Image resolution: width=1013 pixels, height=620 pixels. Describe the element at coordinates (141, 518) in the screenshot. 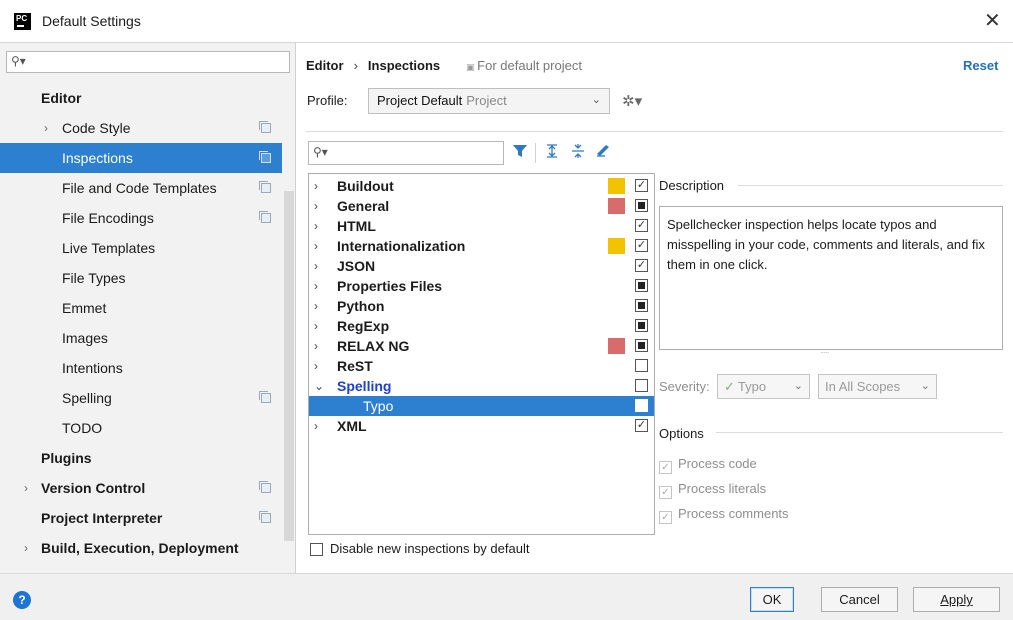

I see `sidebar-item: Project Interpreter` at that location.